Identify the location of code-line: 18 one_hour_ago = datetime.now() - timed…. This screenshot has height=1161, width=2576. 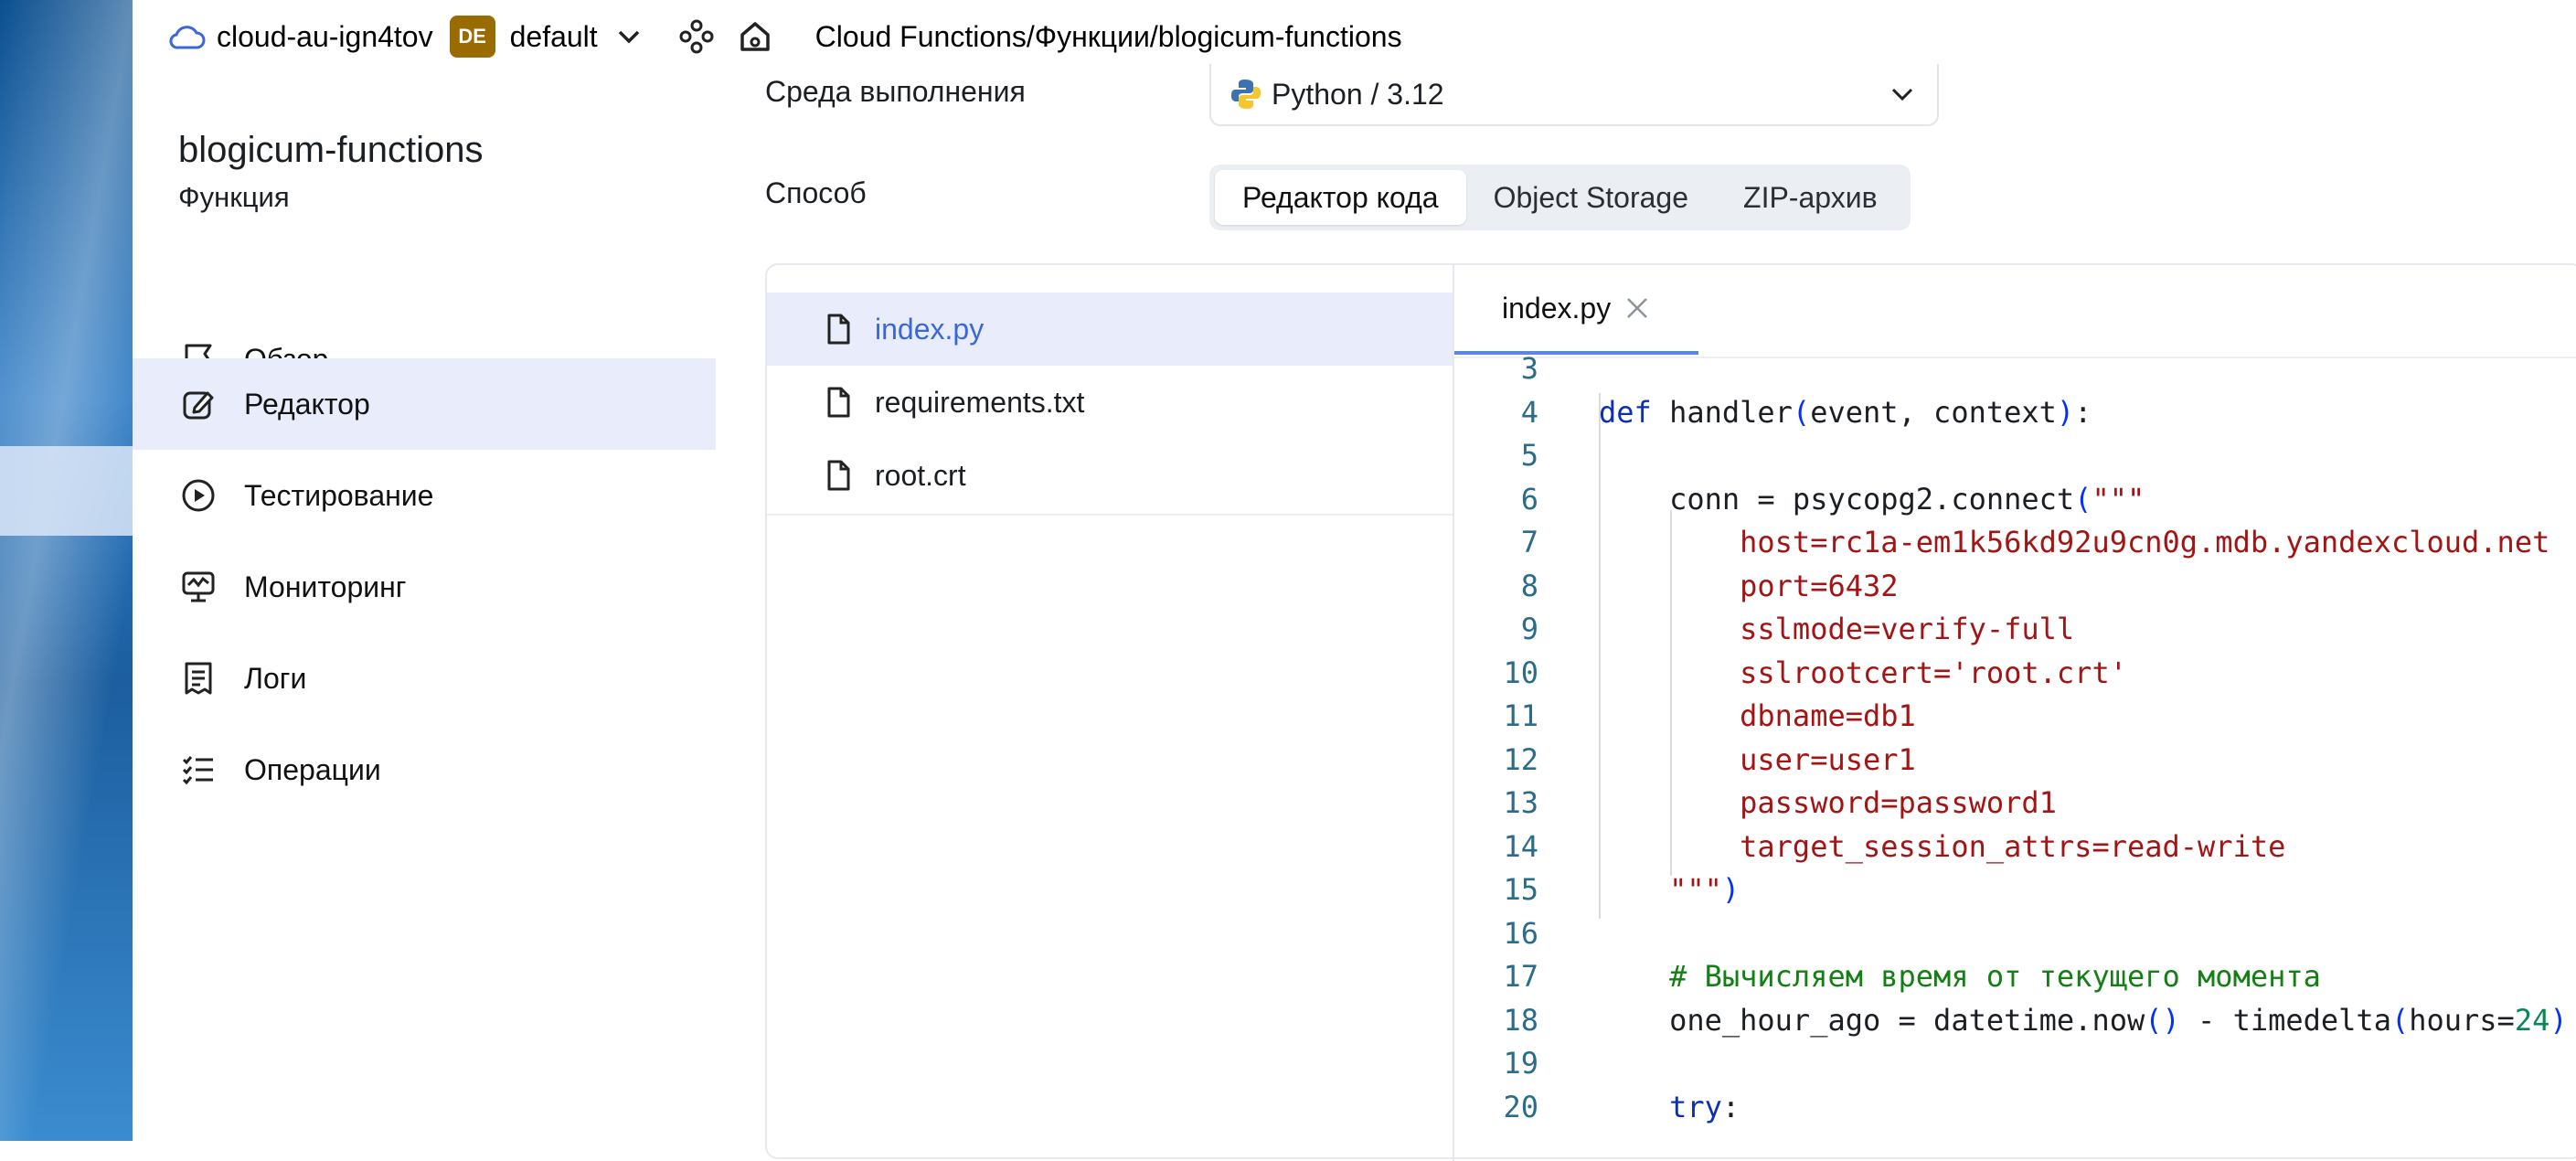
(2015, 1021).